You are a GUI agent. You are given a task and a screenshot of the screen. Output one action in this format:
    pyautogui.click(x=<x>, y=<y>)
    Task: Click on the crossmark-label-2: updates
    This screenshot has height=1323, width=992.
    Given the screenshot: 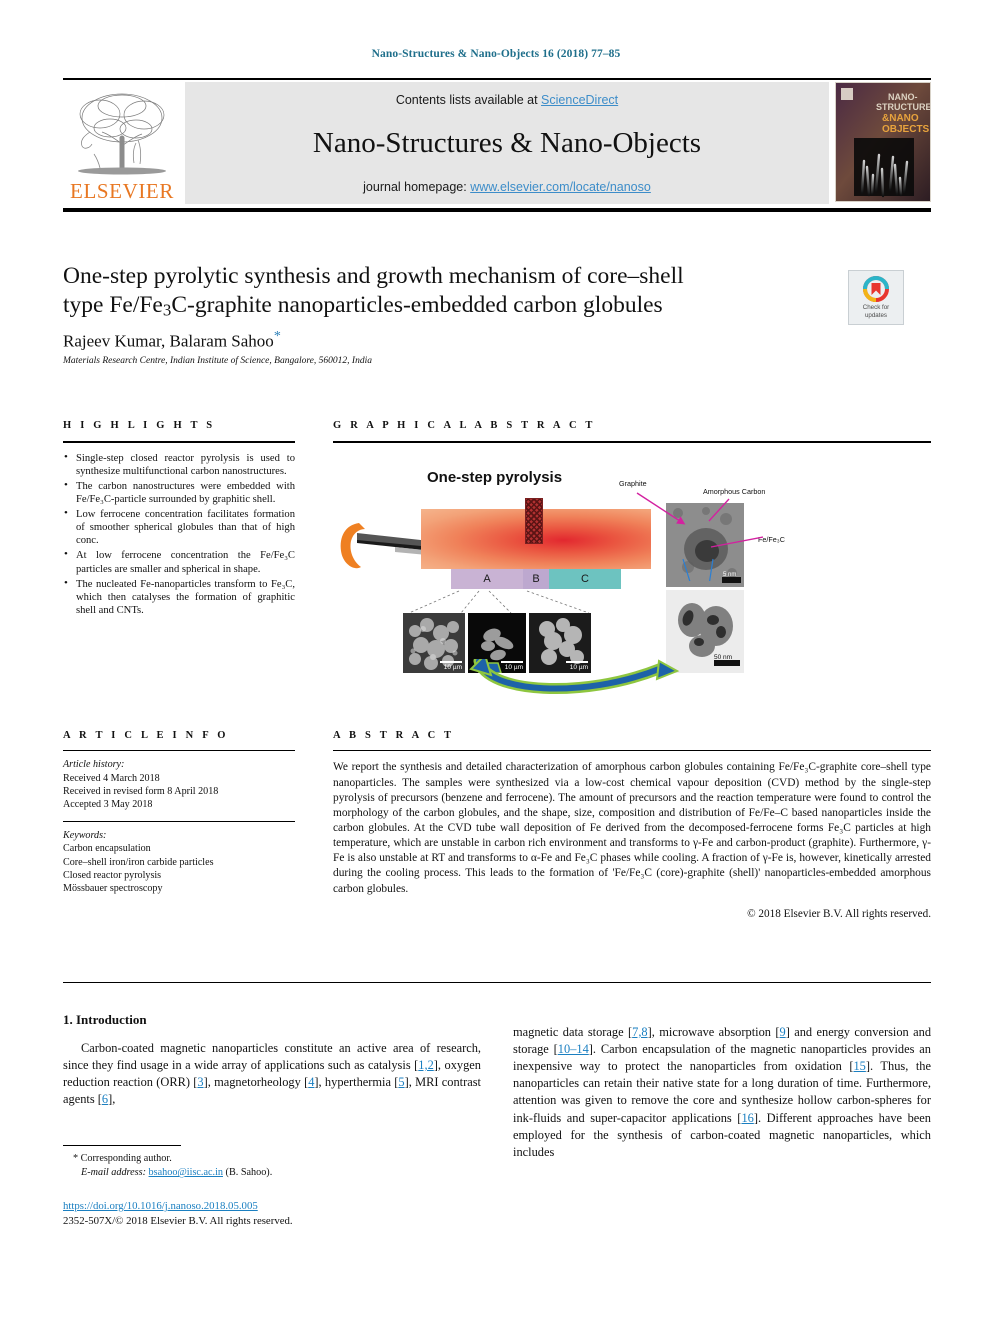 What is the action you would take?
    pyautogui.click(x=875, y=315)
    